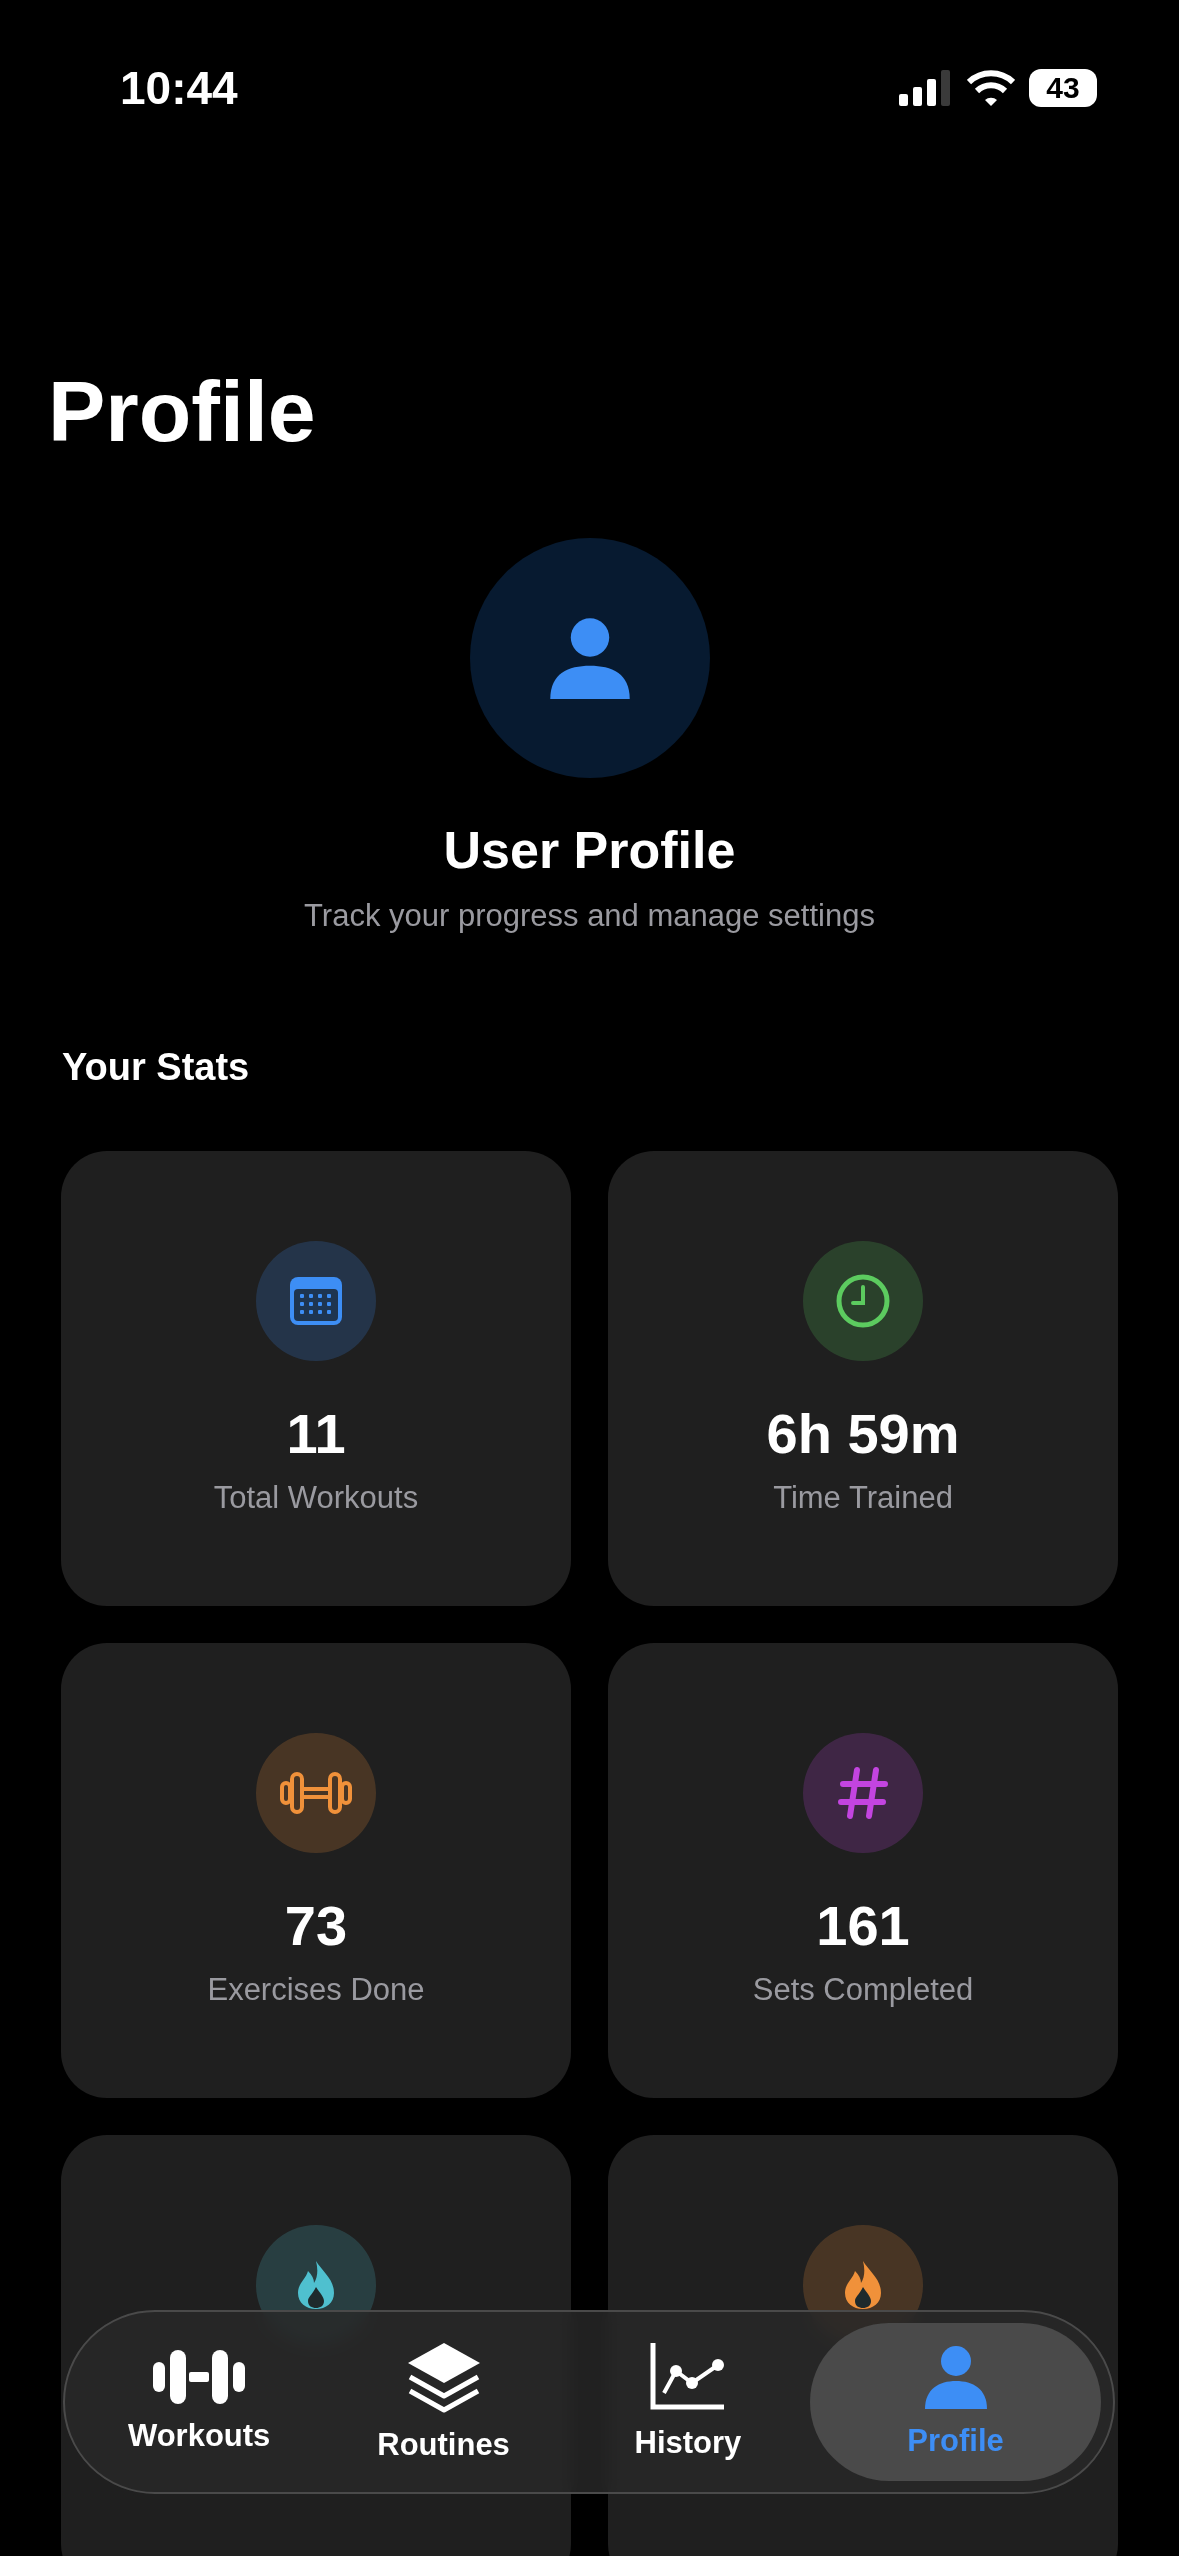  Describe the element at coordinates (316, 1498) in the screenshot. I see `stat-label: Total Workouts` at that location.